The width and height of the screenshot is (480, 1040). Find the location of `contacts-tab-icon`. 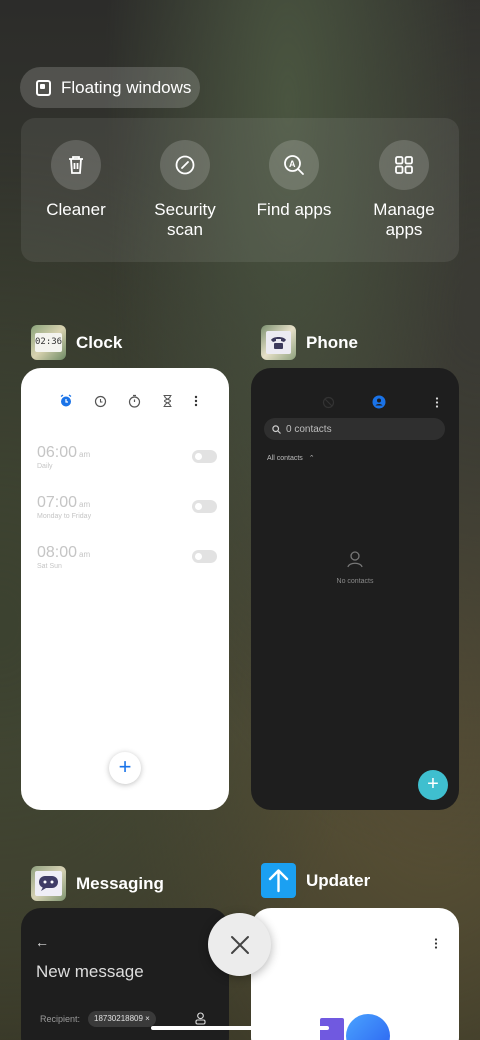

contacts-tab-icon is located at coordinates (379, 402).